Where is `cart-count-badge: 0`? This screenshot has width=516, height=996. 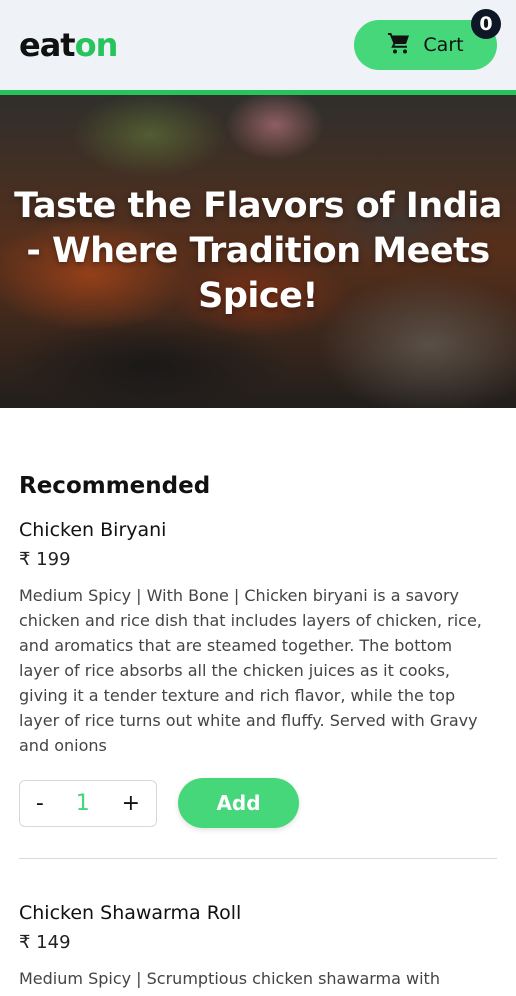
cart-count-badge: 0 is located at coordinates (486, 24).